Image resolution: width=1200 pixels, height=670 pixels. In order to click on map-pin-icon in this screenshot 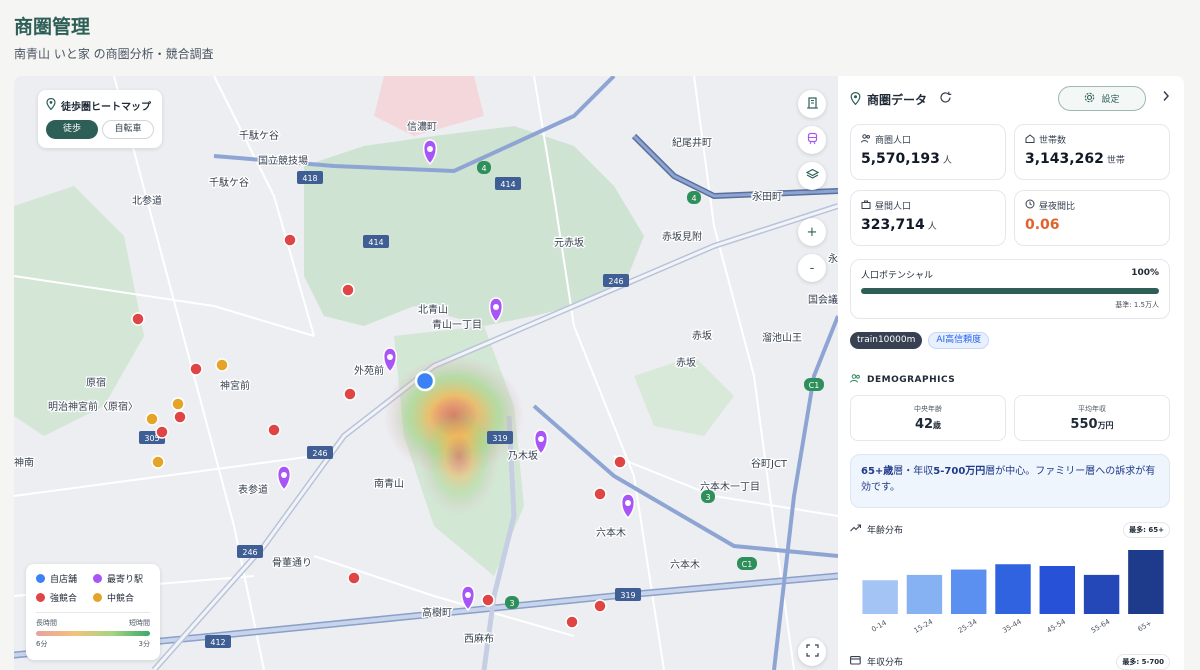, I will do `click(855, 99)`.